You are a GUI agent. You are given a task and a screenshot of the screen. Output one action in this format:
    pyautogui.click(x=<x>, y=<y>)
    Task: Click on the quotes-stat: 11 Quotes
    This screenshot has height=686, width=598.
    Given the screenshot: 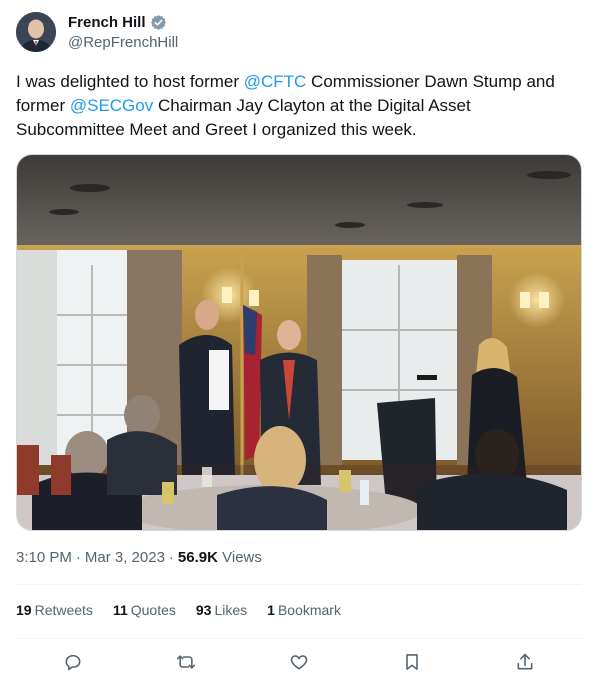 What is the action you would take?
    pyautogui.click(x=144, y=610)
    